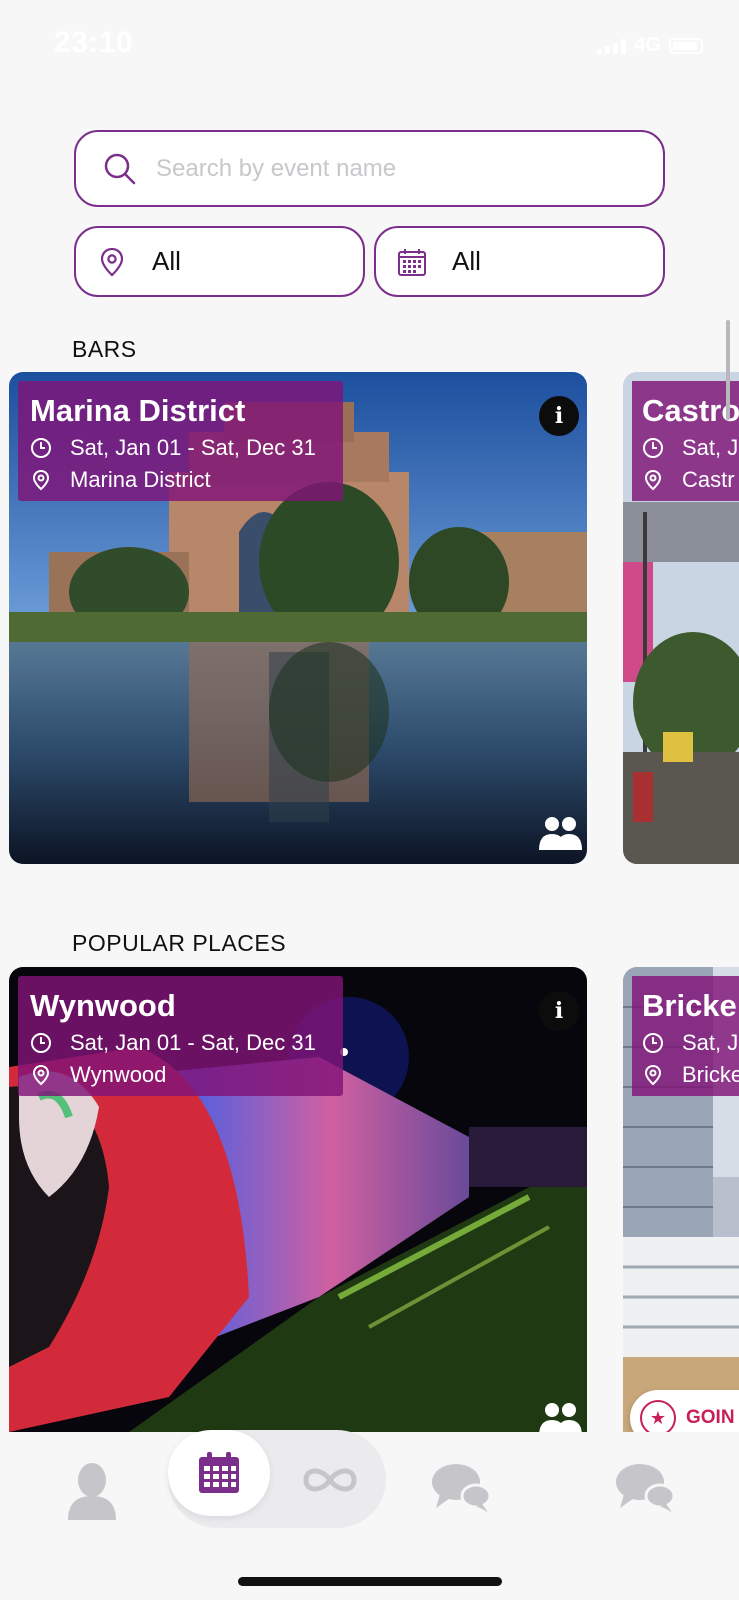  I want to click on date-filter: All, so click(519, 261).